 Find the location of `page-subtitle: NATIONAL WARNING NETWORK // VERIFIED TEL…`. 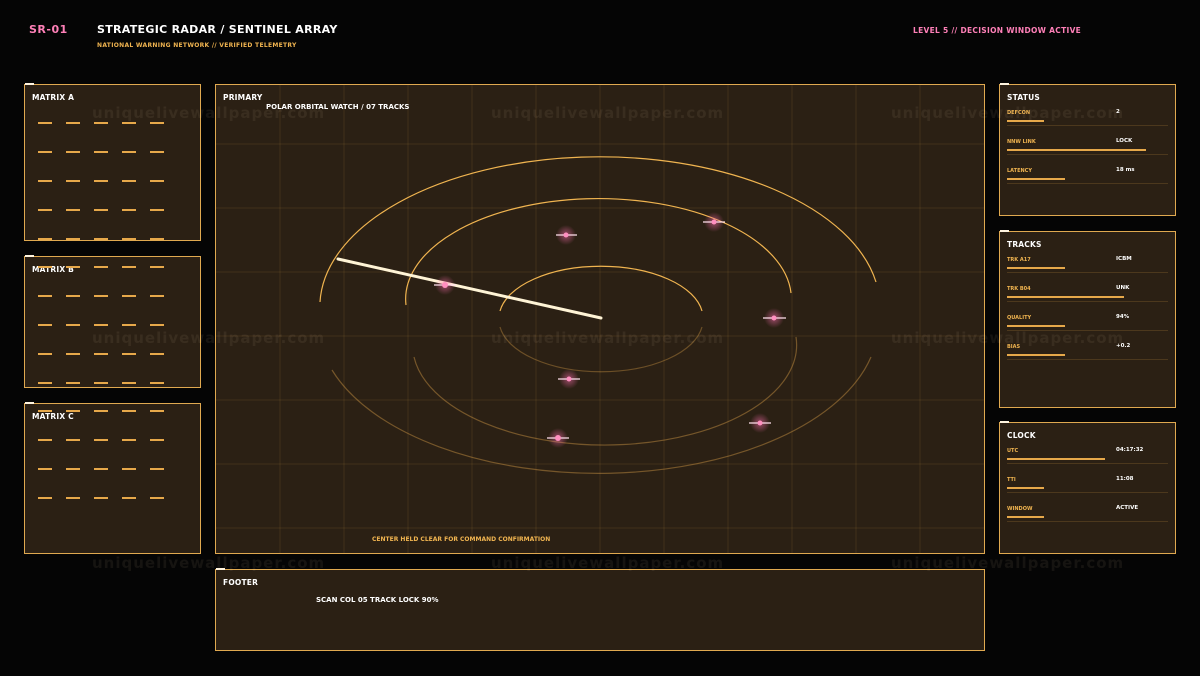

page-subtitle: NATIONAL WARNING NETWORK // VERIFIED TEL… is located at coordinates (197, 45).